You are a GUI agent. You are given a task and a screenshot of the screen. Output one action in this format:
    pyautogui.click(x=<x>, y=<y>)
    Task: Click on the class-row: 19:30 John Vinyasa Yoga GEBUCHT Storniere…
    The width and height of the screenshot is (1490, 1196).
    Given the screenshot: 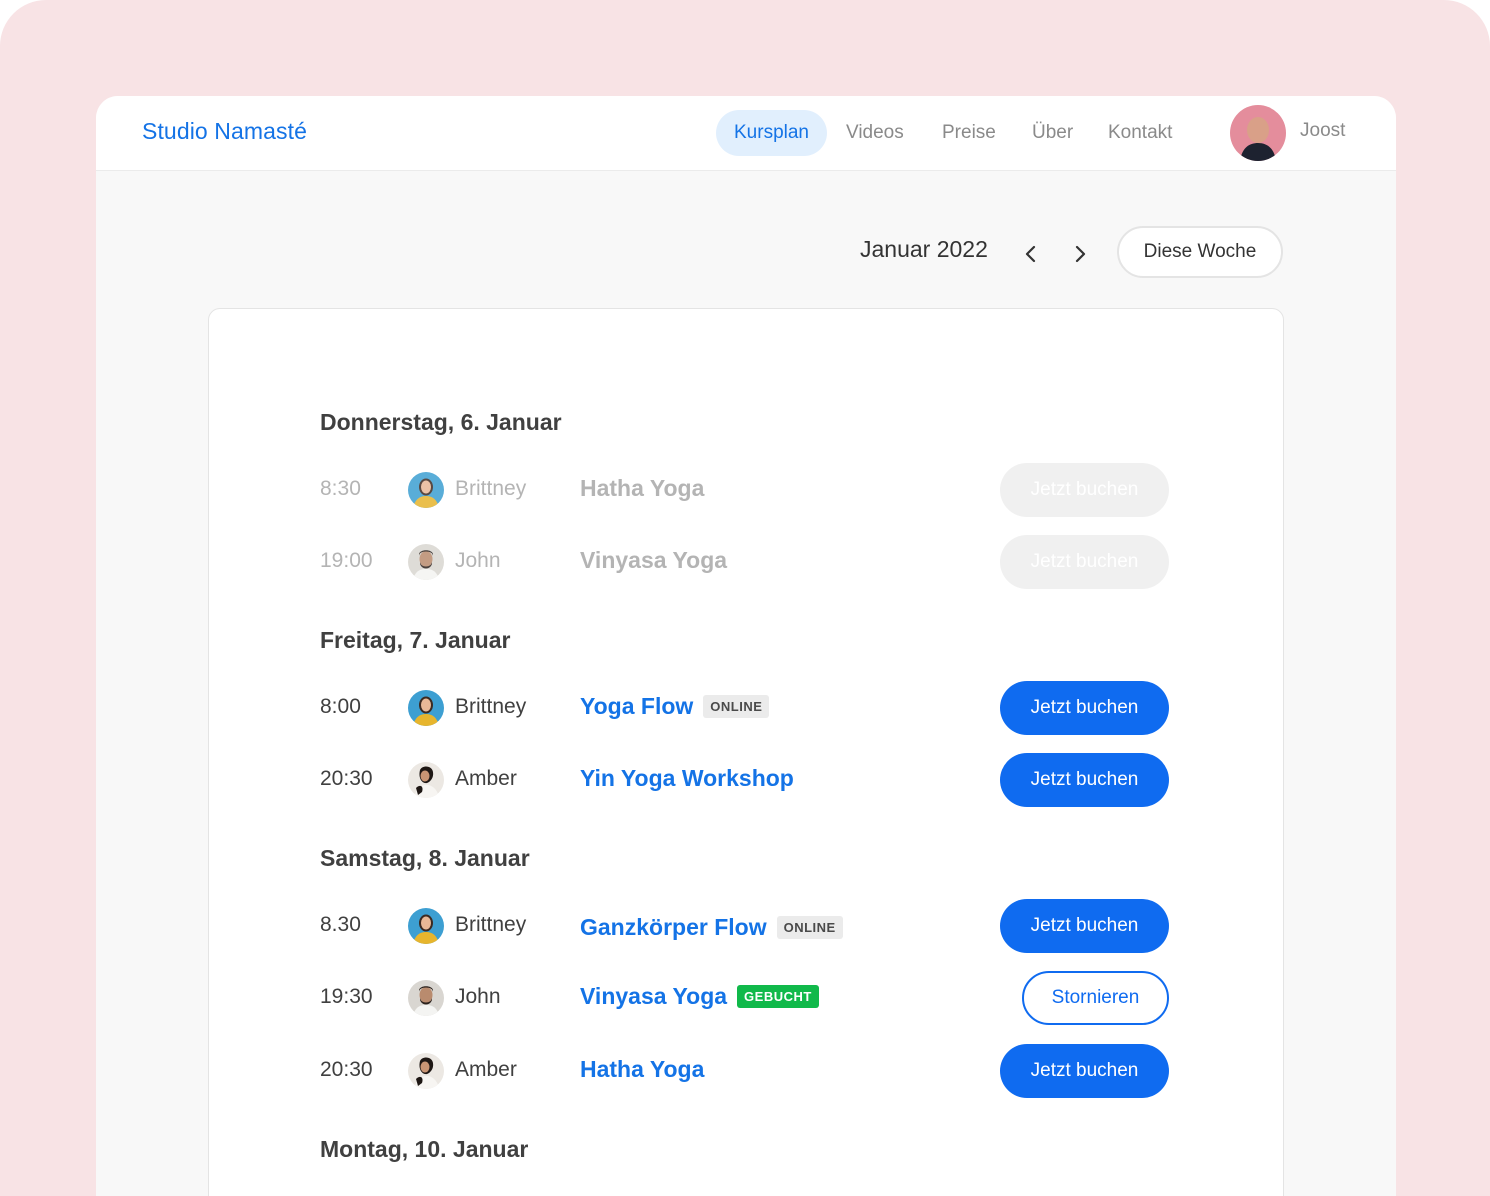 What is the action you would take?
    pyautogui.click(x=747, y=998)
    